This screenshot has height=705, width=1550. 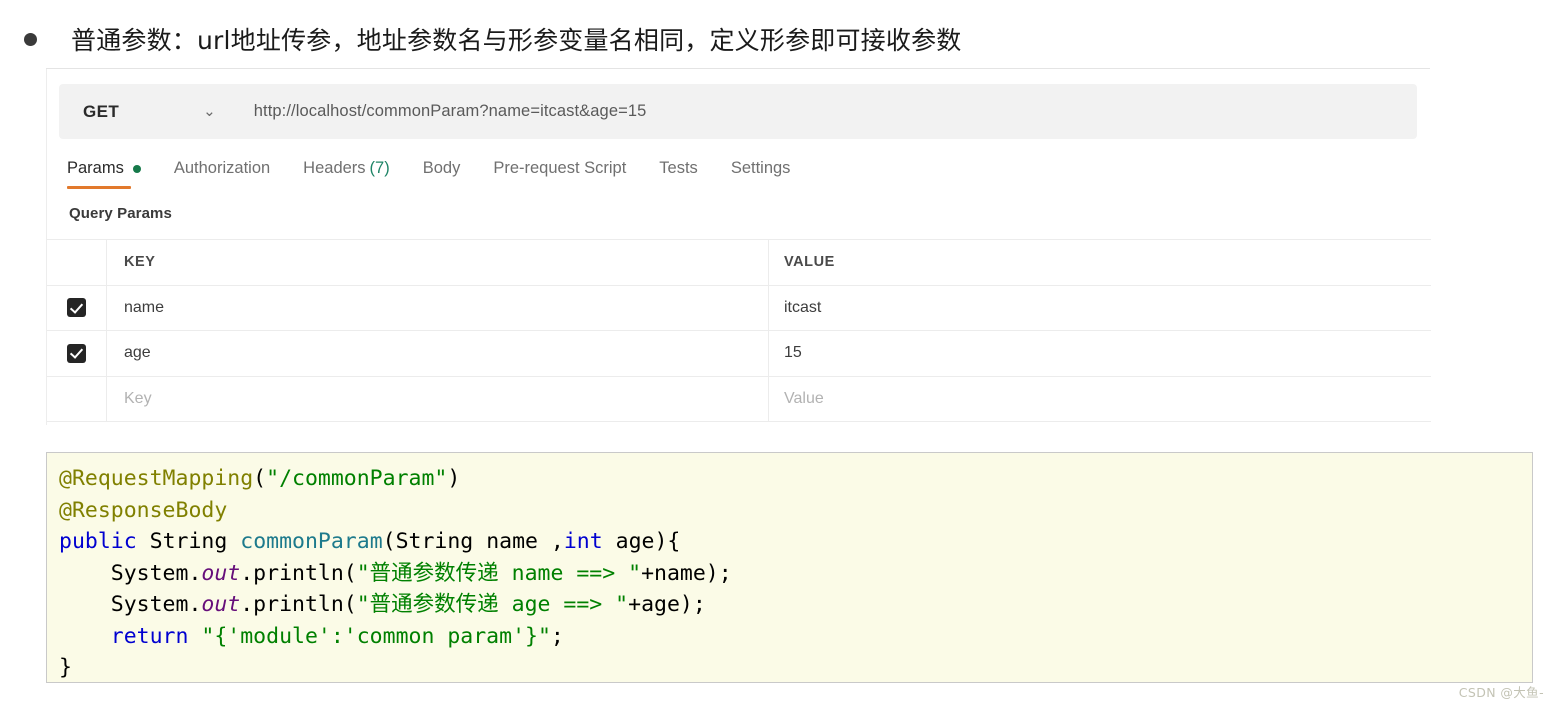 I want to click on param-value-input: 15, so click(x=793, y=353).